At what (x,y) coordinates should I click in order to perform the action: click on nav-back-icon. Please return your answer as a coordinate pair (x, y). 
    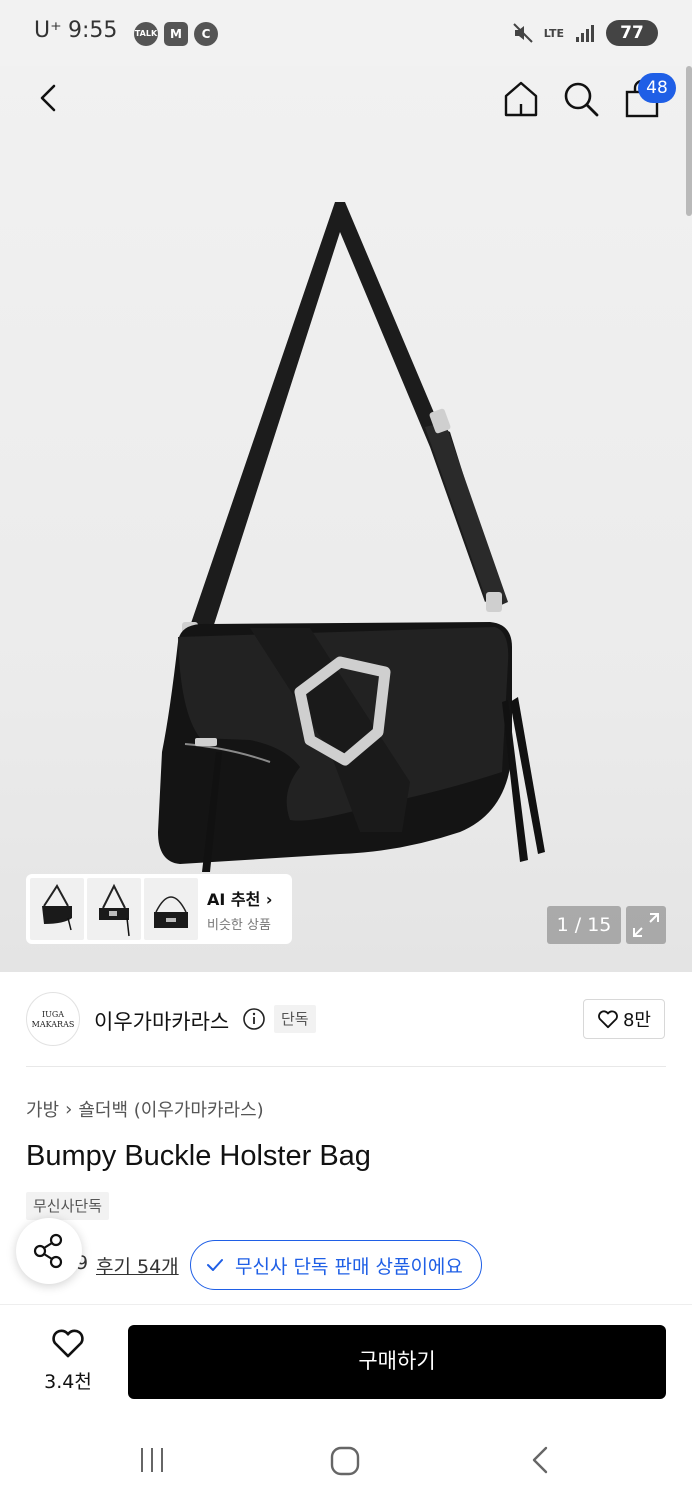
    Looking at the image, I should click on (540, 1460).